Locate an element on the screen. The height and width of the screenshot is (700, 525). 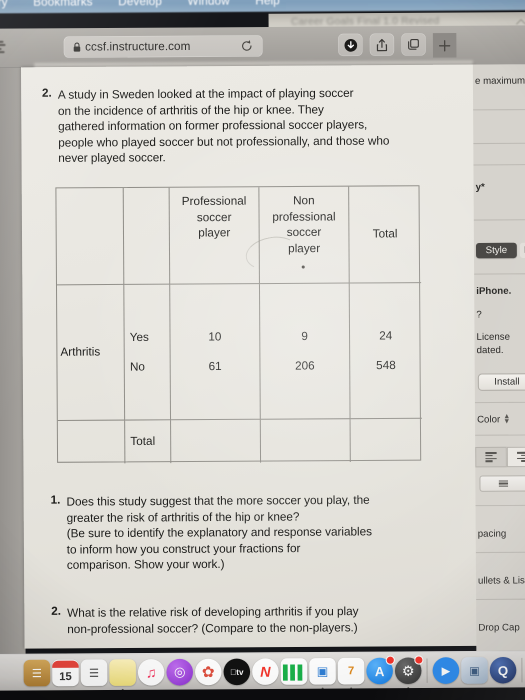
panel-spacing: pacing is located at coordinates (500, 534).